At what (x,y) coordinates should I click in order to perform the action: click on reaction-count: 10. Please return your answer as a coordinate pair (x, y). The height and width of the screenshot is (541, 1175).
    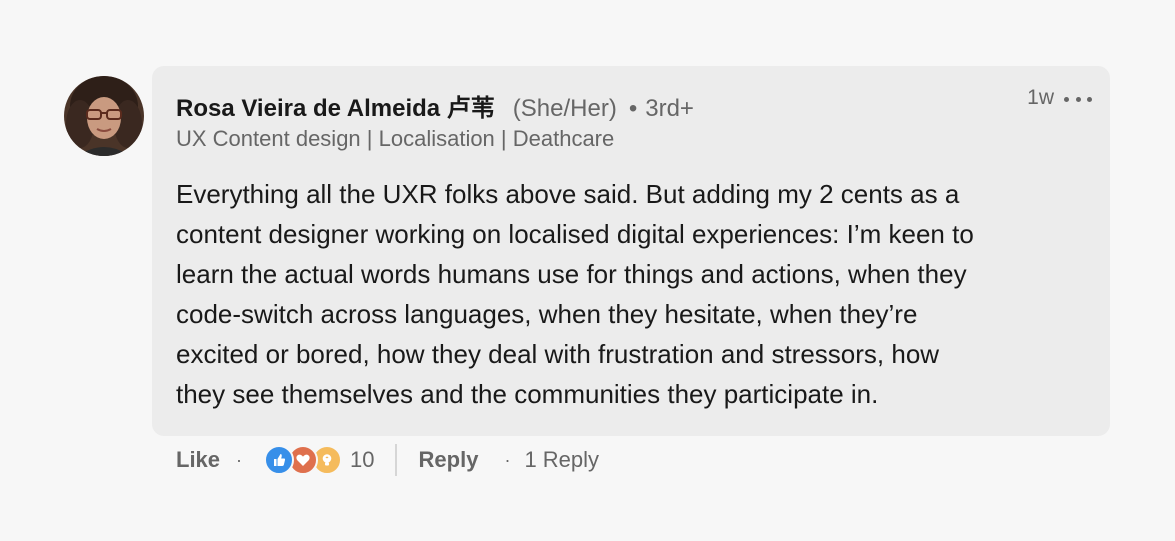
    Looking at the image, I should click on (362, 460).